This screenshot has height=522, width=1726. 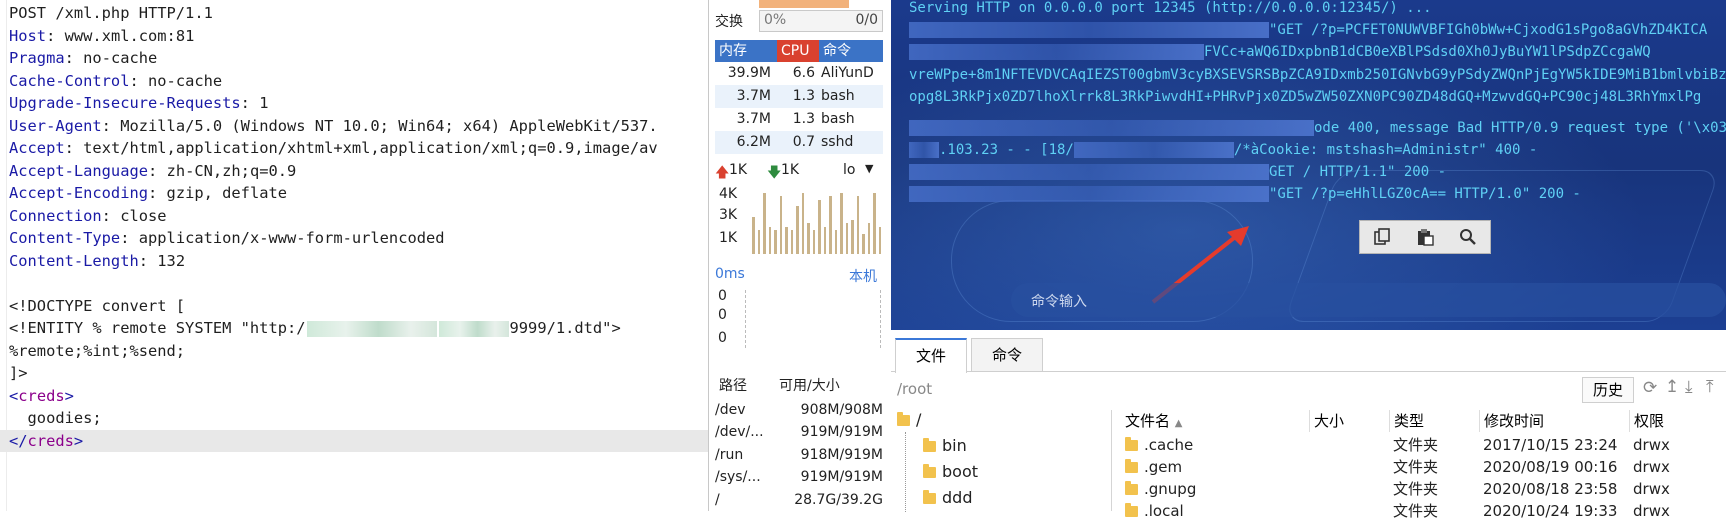 What do you see at coordinates (945, 446) in the screenshot?
I see `tree-node: bin` at bounding box center [945, 446].